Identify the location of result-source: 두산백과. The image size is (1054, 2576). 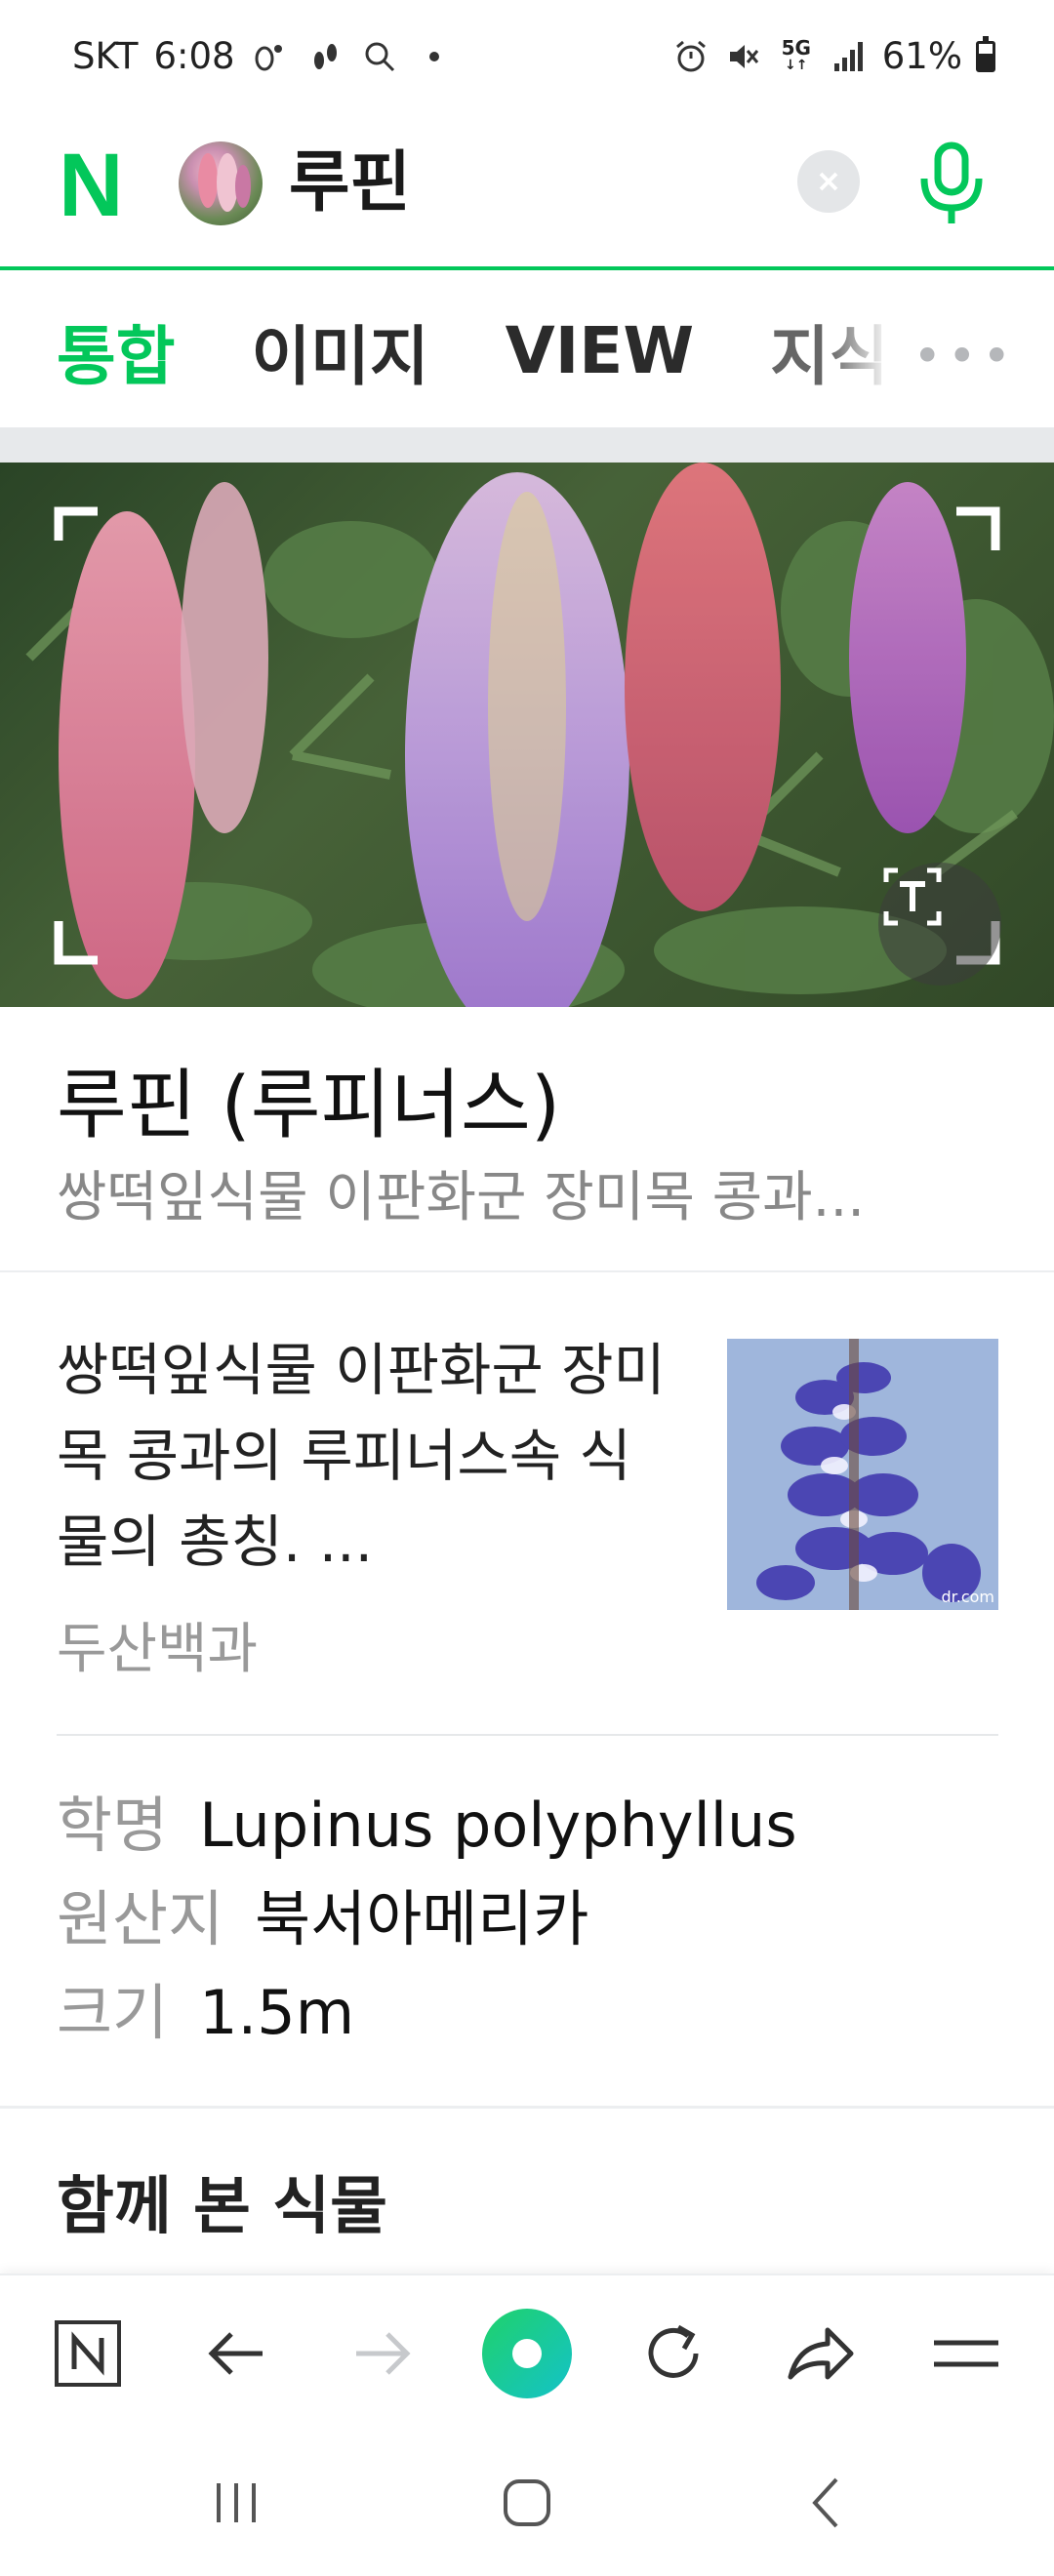
(157, 1644).